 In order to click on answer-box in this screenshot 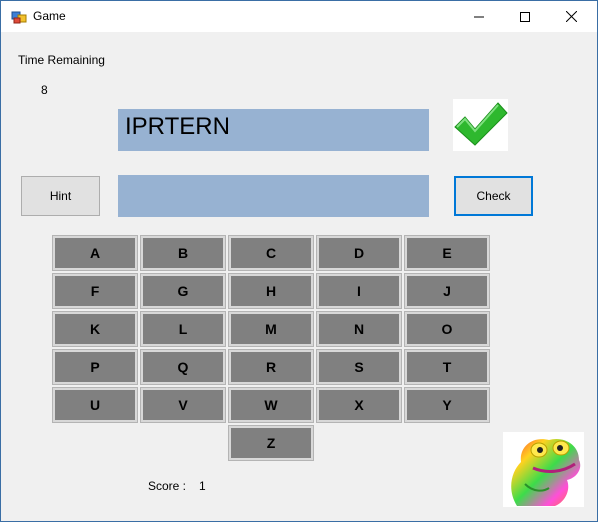, I will do `click(273, 196)`.